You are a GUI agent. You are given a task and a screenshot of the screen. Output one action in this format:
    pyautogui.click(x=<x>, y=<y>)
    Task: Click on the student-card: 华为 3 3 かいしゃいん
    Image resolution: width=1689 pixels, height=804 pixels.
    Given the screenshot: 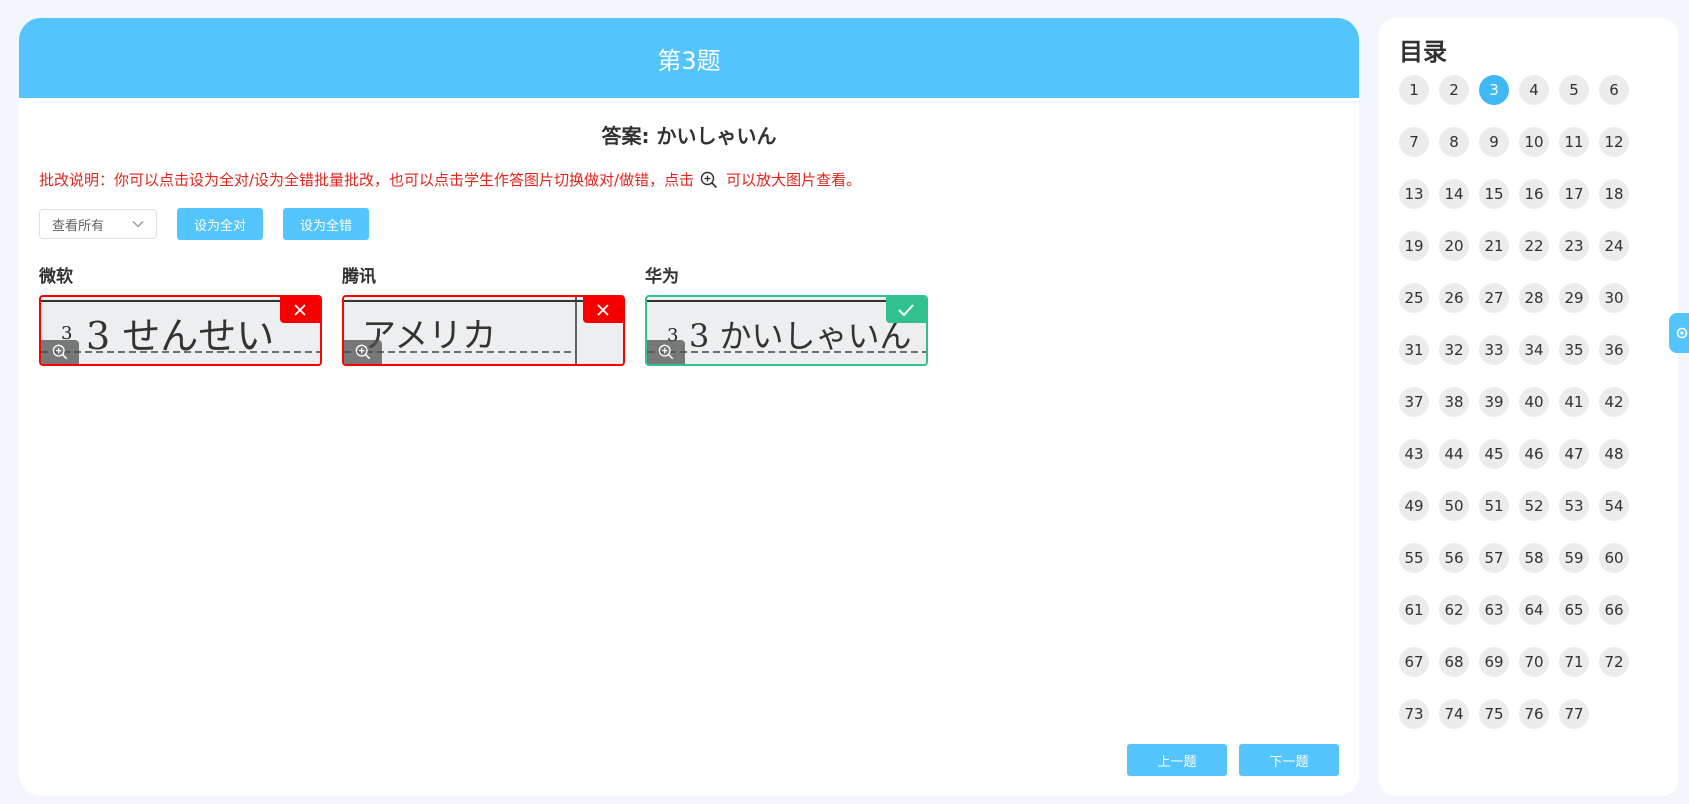 What is the action you would take?
    pyautogui.click(x=786, y=314)
    